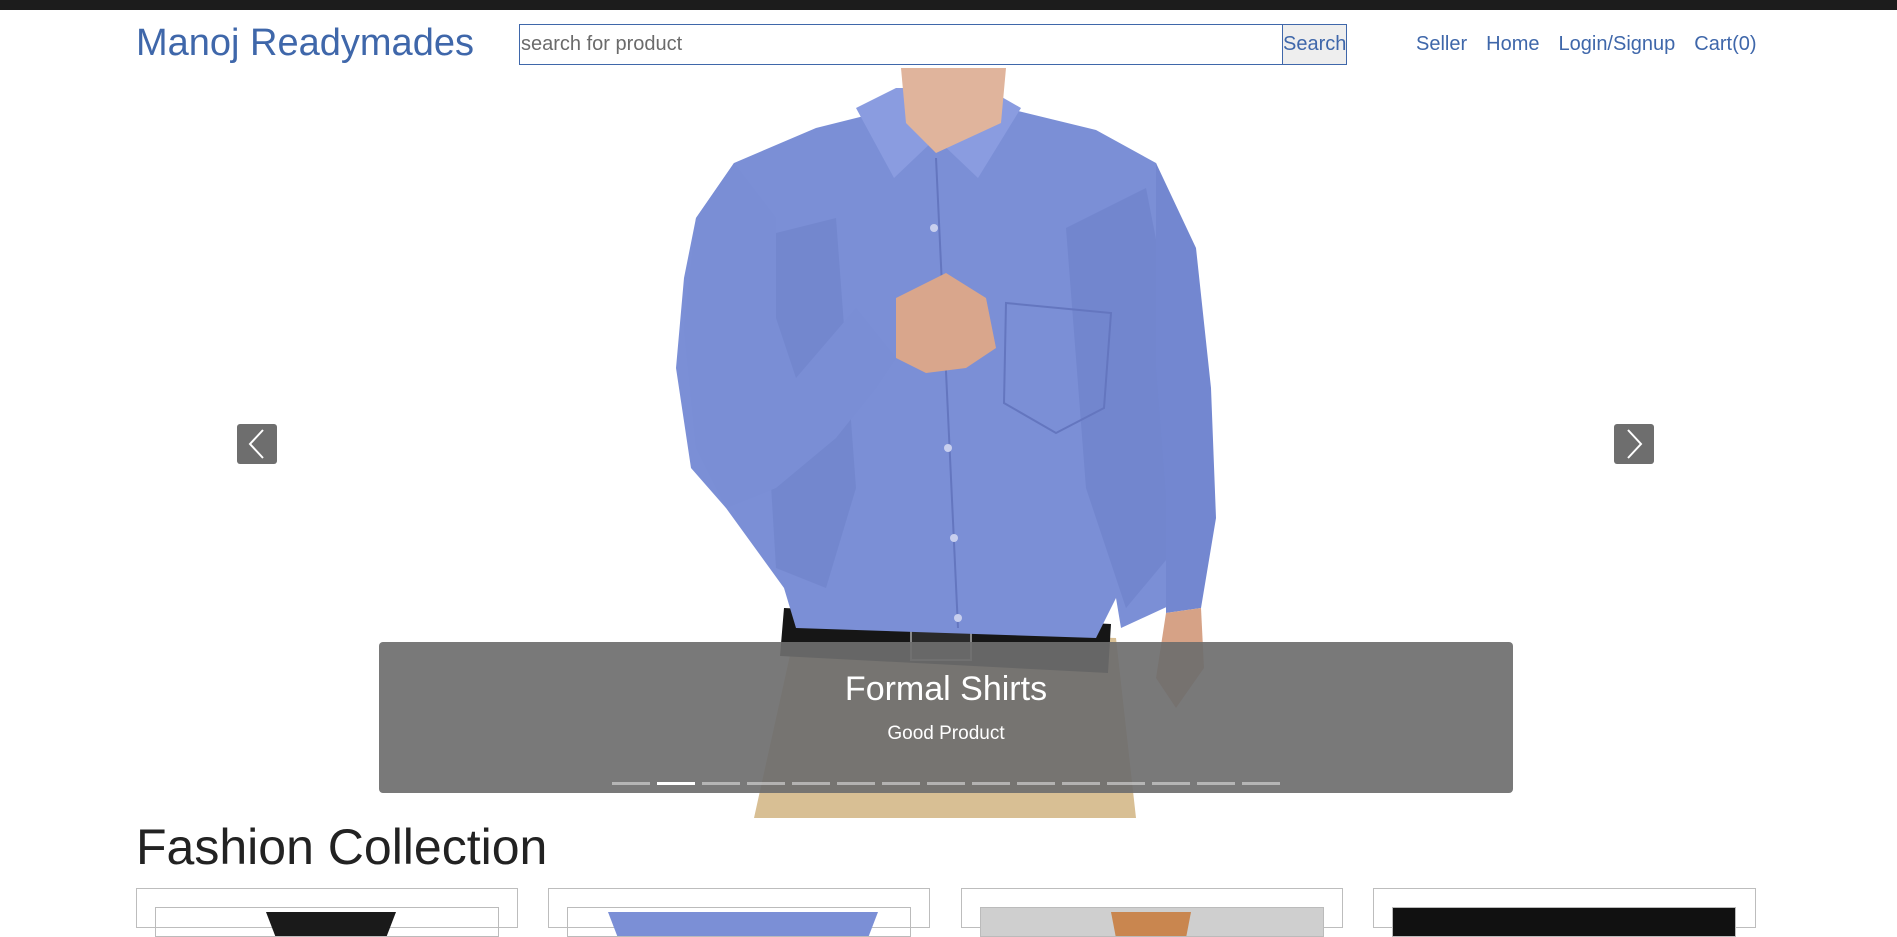  Describe the element at coordinates (948, 5) in the screenshot. I see `window-top-bar` at that location.